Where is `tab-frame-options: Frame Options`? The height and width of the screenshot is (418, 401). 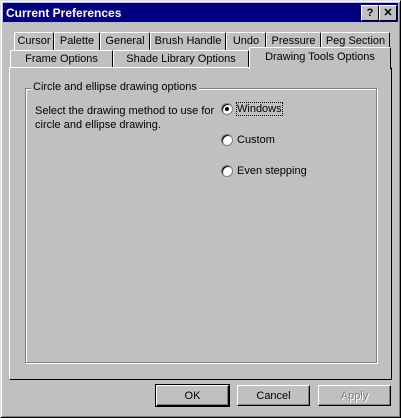
tab-frame-options: Frame Options is located at coordinates (61, 59).